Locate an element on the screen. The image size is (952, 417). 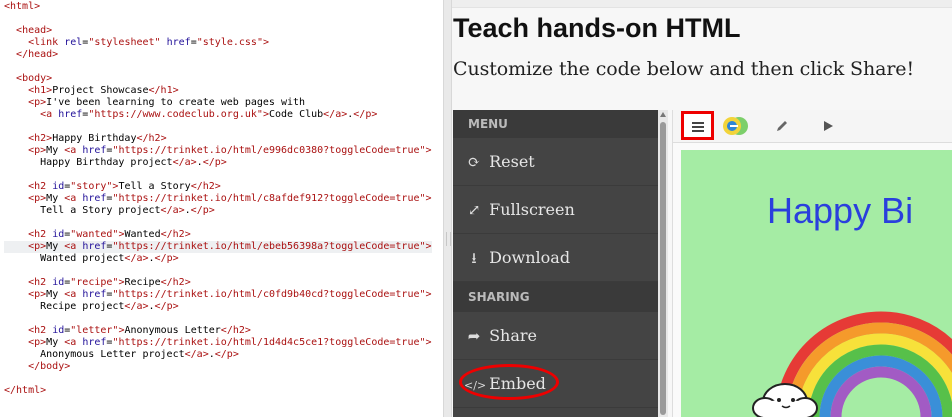
code-line: <head> is located at coordinates (218, 31).